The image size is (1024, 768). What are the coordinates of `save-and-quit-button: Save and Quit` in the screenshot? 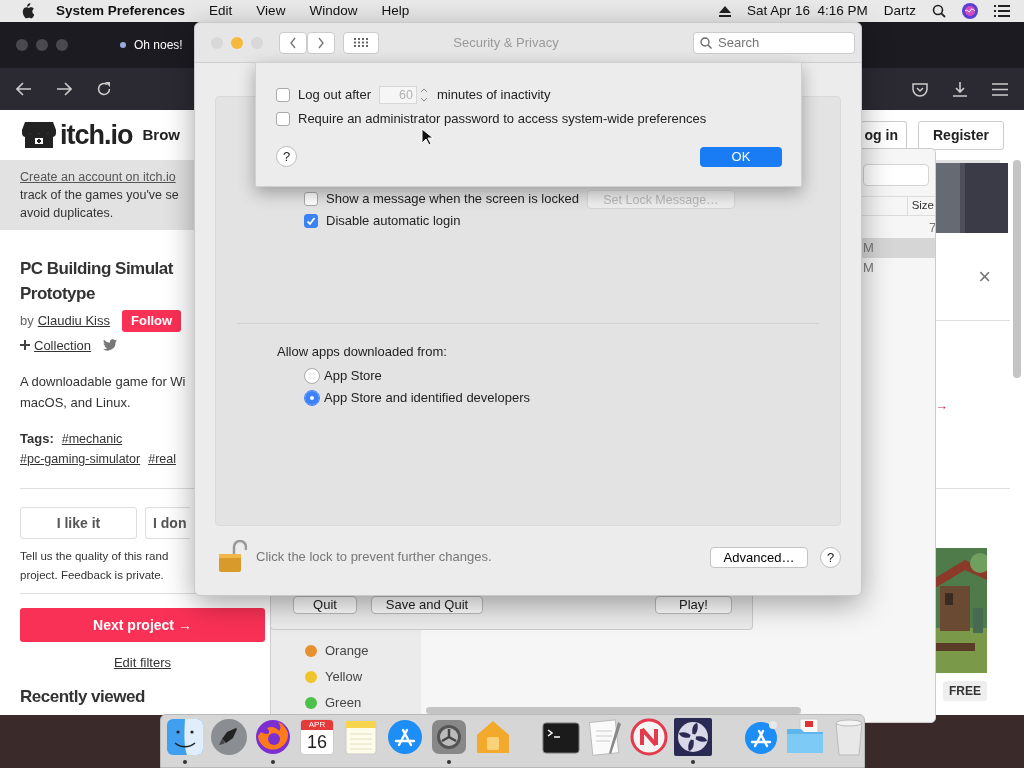 It's located at (427, 605).